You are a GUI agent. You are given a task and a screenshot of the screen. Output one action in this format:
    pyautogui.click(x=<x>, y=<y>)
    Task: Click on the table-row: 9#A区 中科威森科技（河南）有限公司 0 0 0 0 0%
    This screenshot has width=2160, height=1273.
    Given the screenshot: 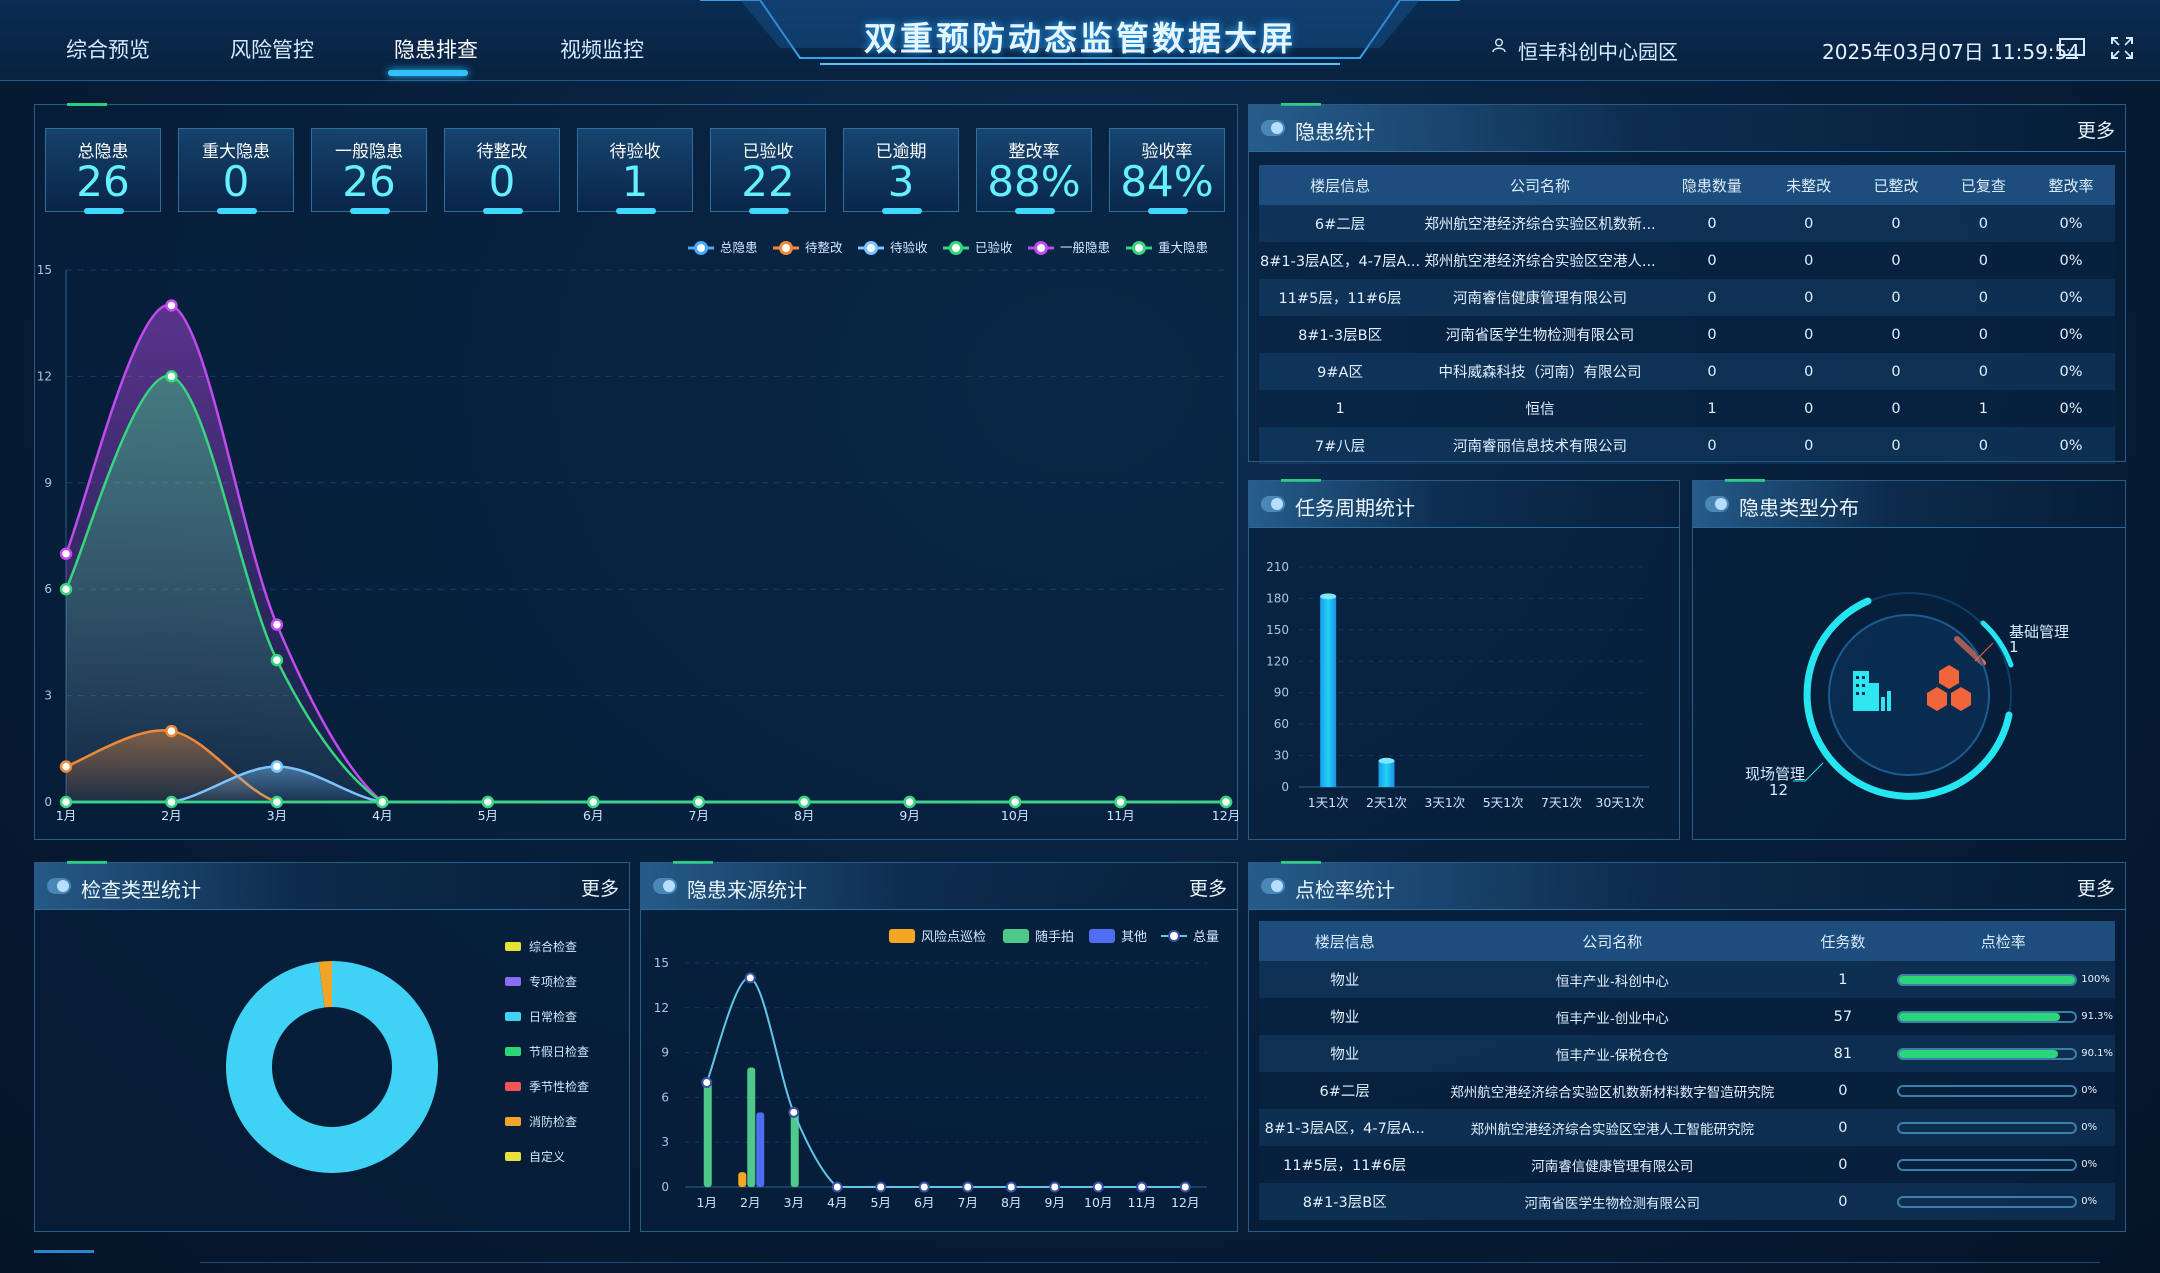 What is the action you would take?
    pyautogui.click(x=1687, y=371)
    